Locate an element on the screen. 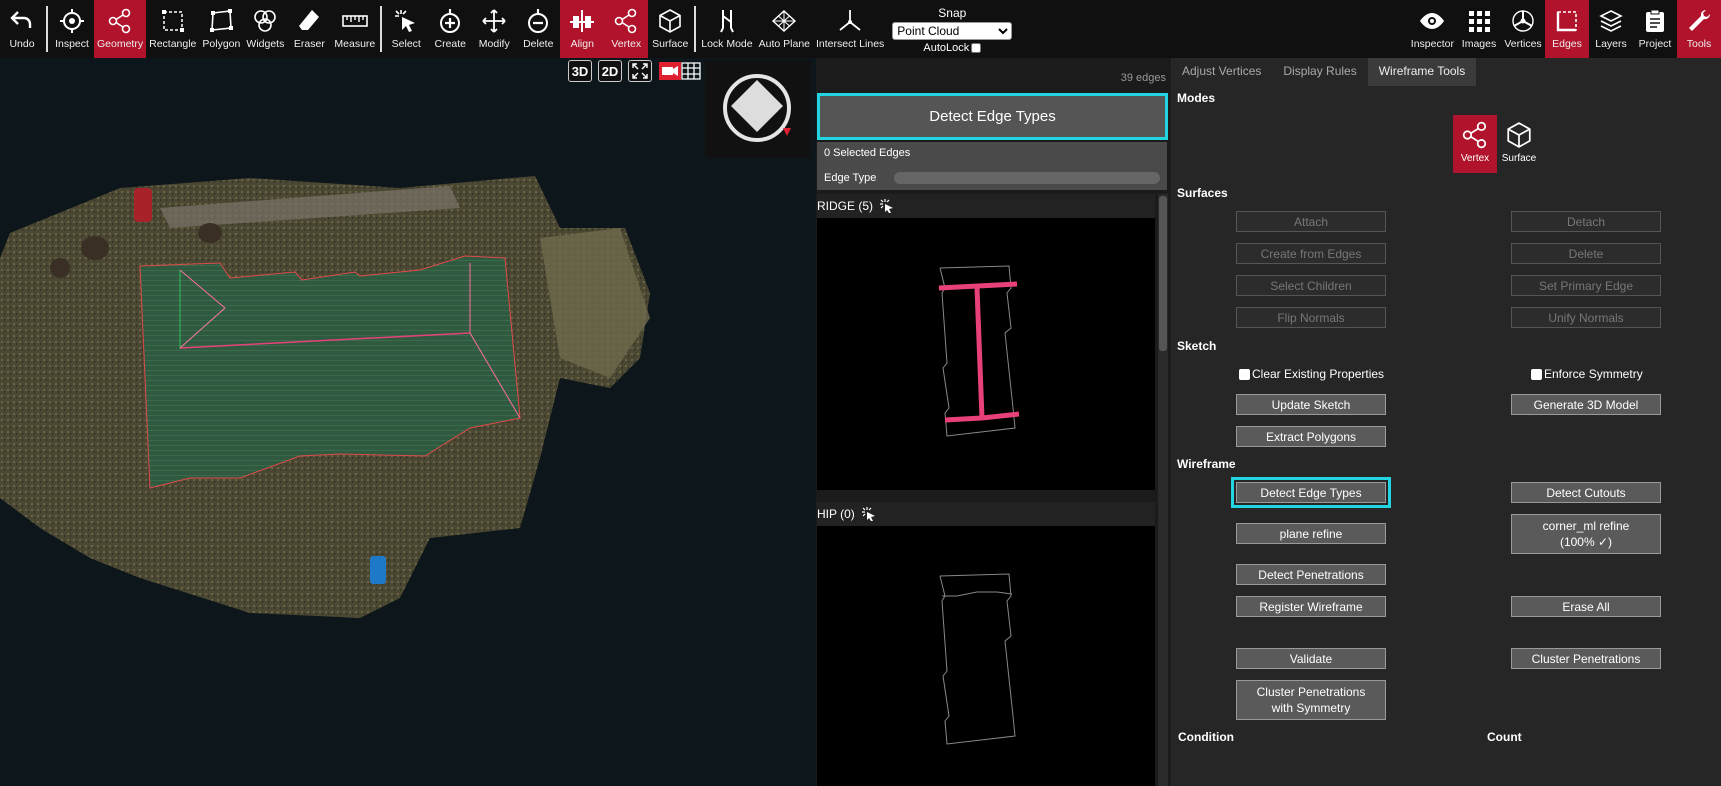  toolbar-polygon-button: Polygon is located at coordinates (221, 29).